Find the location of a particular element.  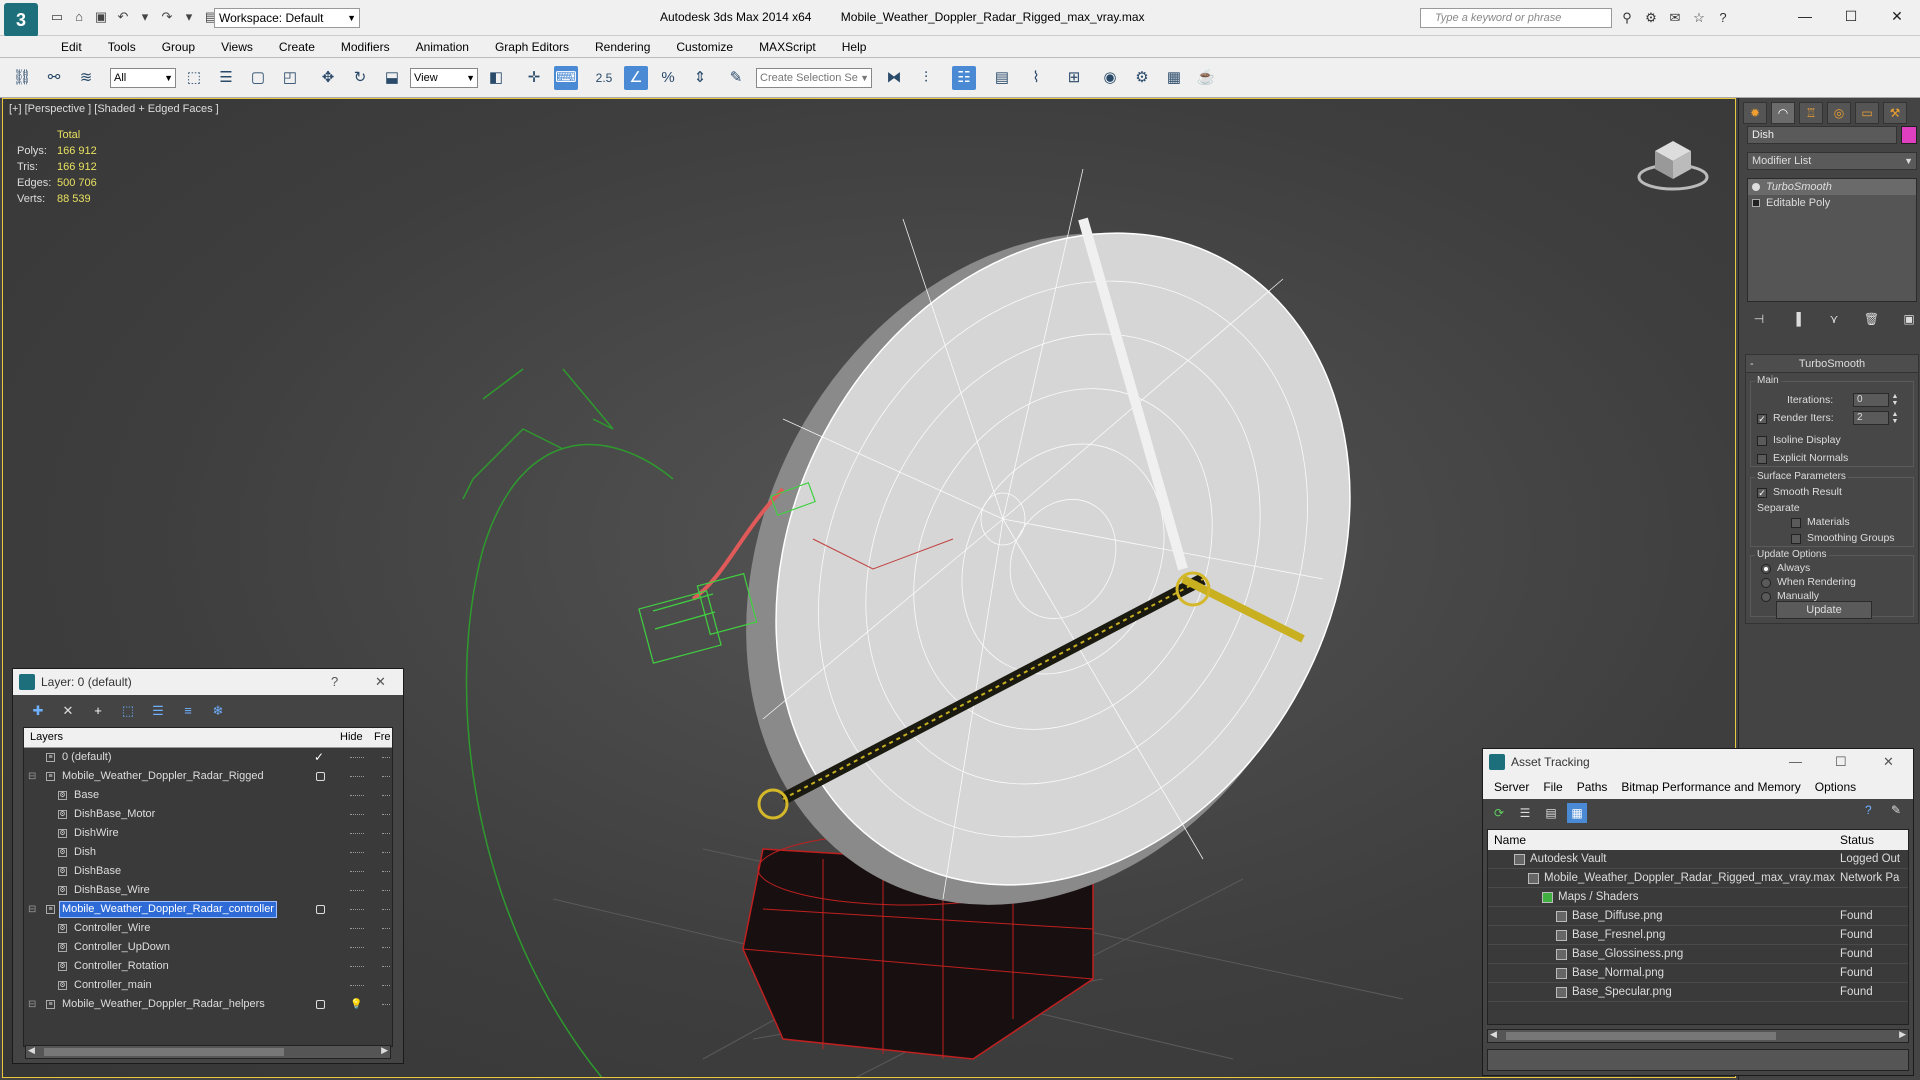

refresh-icon: ⟳ is located at coordinates (1499, 813).